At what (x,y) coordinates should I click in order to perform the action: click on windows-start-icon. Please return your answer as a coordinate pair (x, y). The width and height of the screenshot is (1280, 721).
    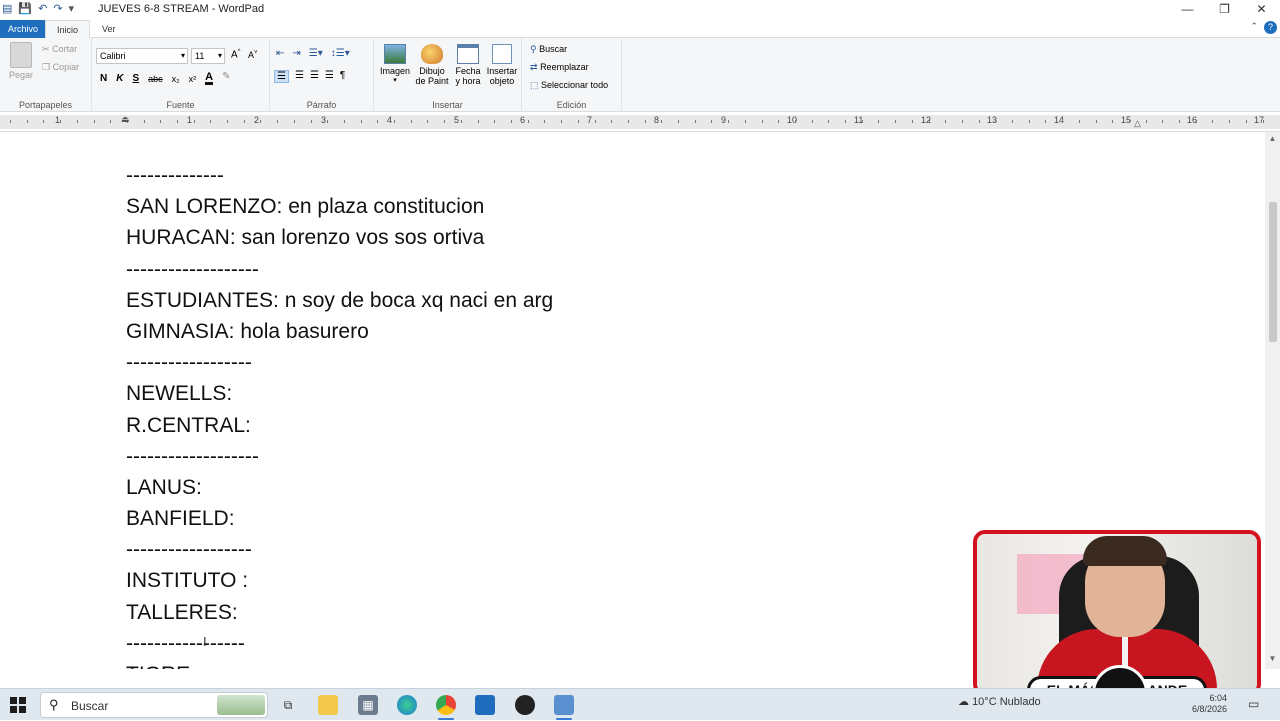
    Looking at the image, I should click on (18, 705).